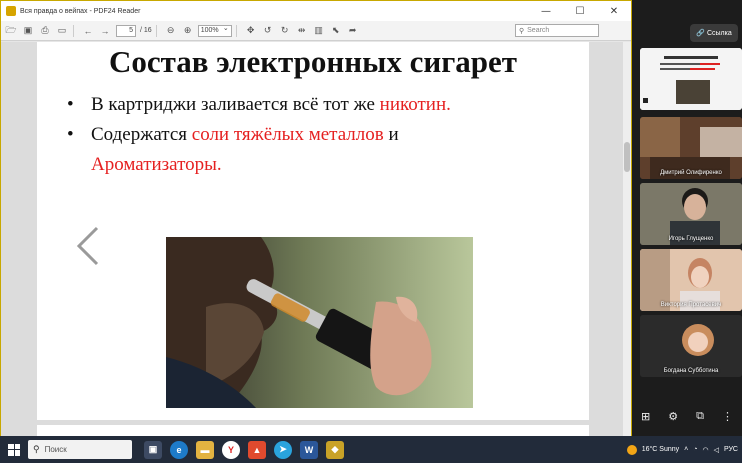 This screenshot has width=742, height=463. I want to click on save-icon: ▣, so click(28, 31).